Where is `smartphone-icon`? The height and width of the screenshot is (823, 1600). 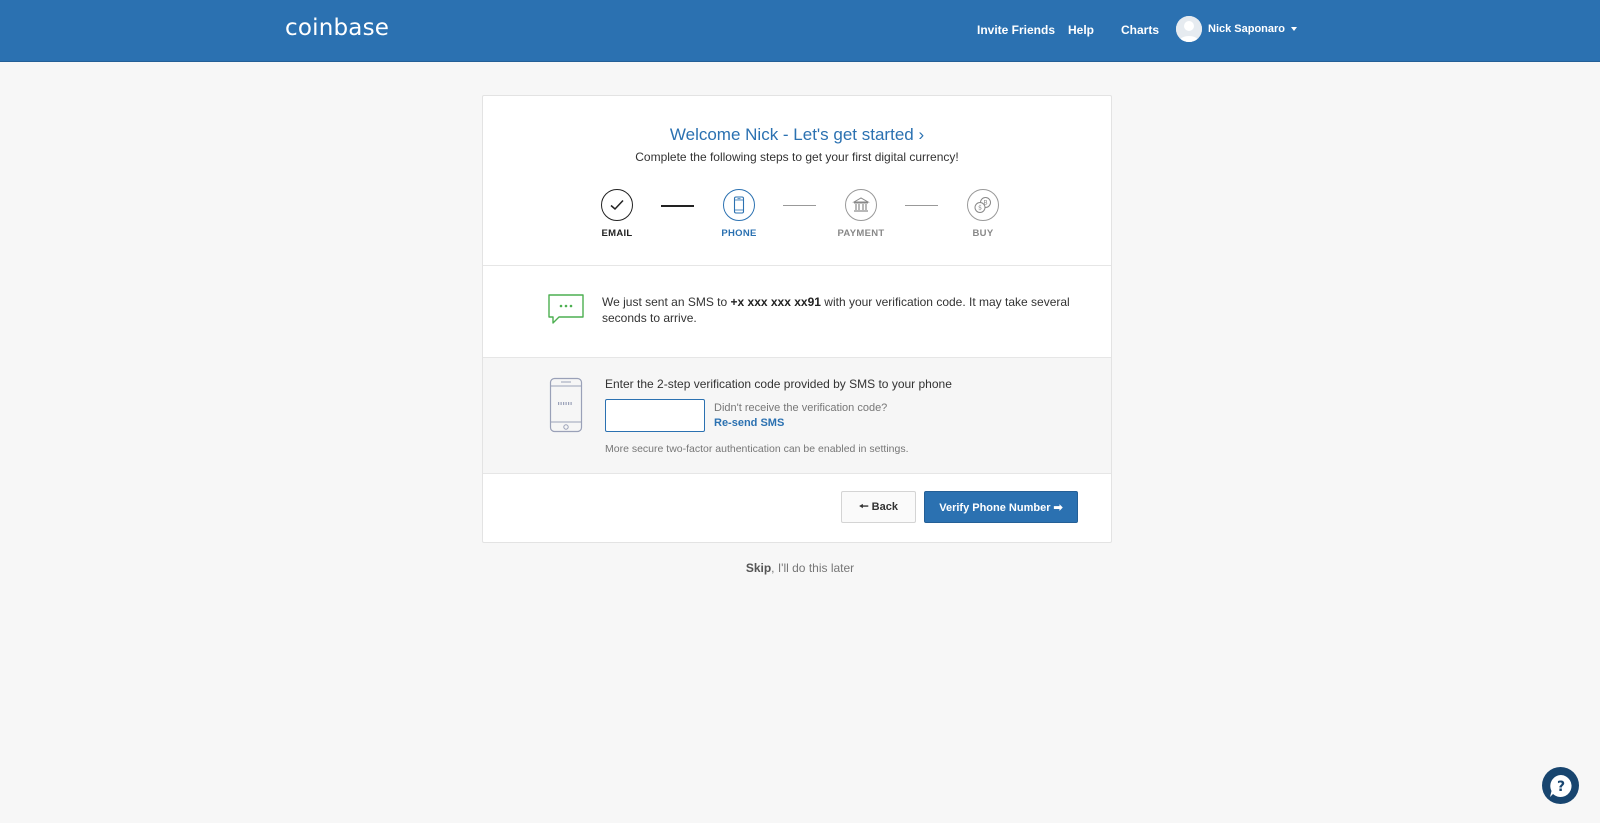 smartphone-icon is located at coordinates (739, 205).